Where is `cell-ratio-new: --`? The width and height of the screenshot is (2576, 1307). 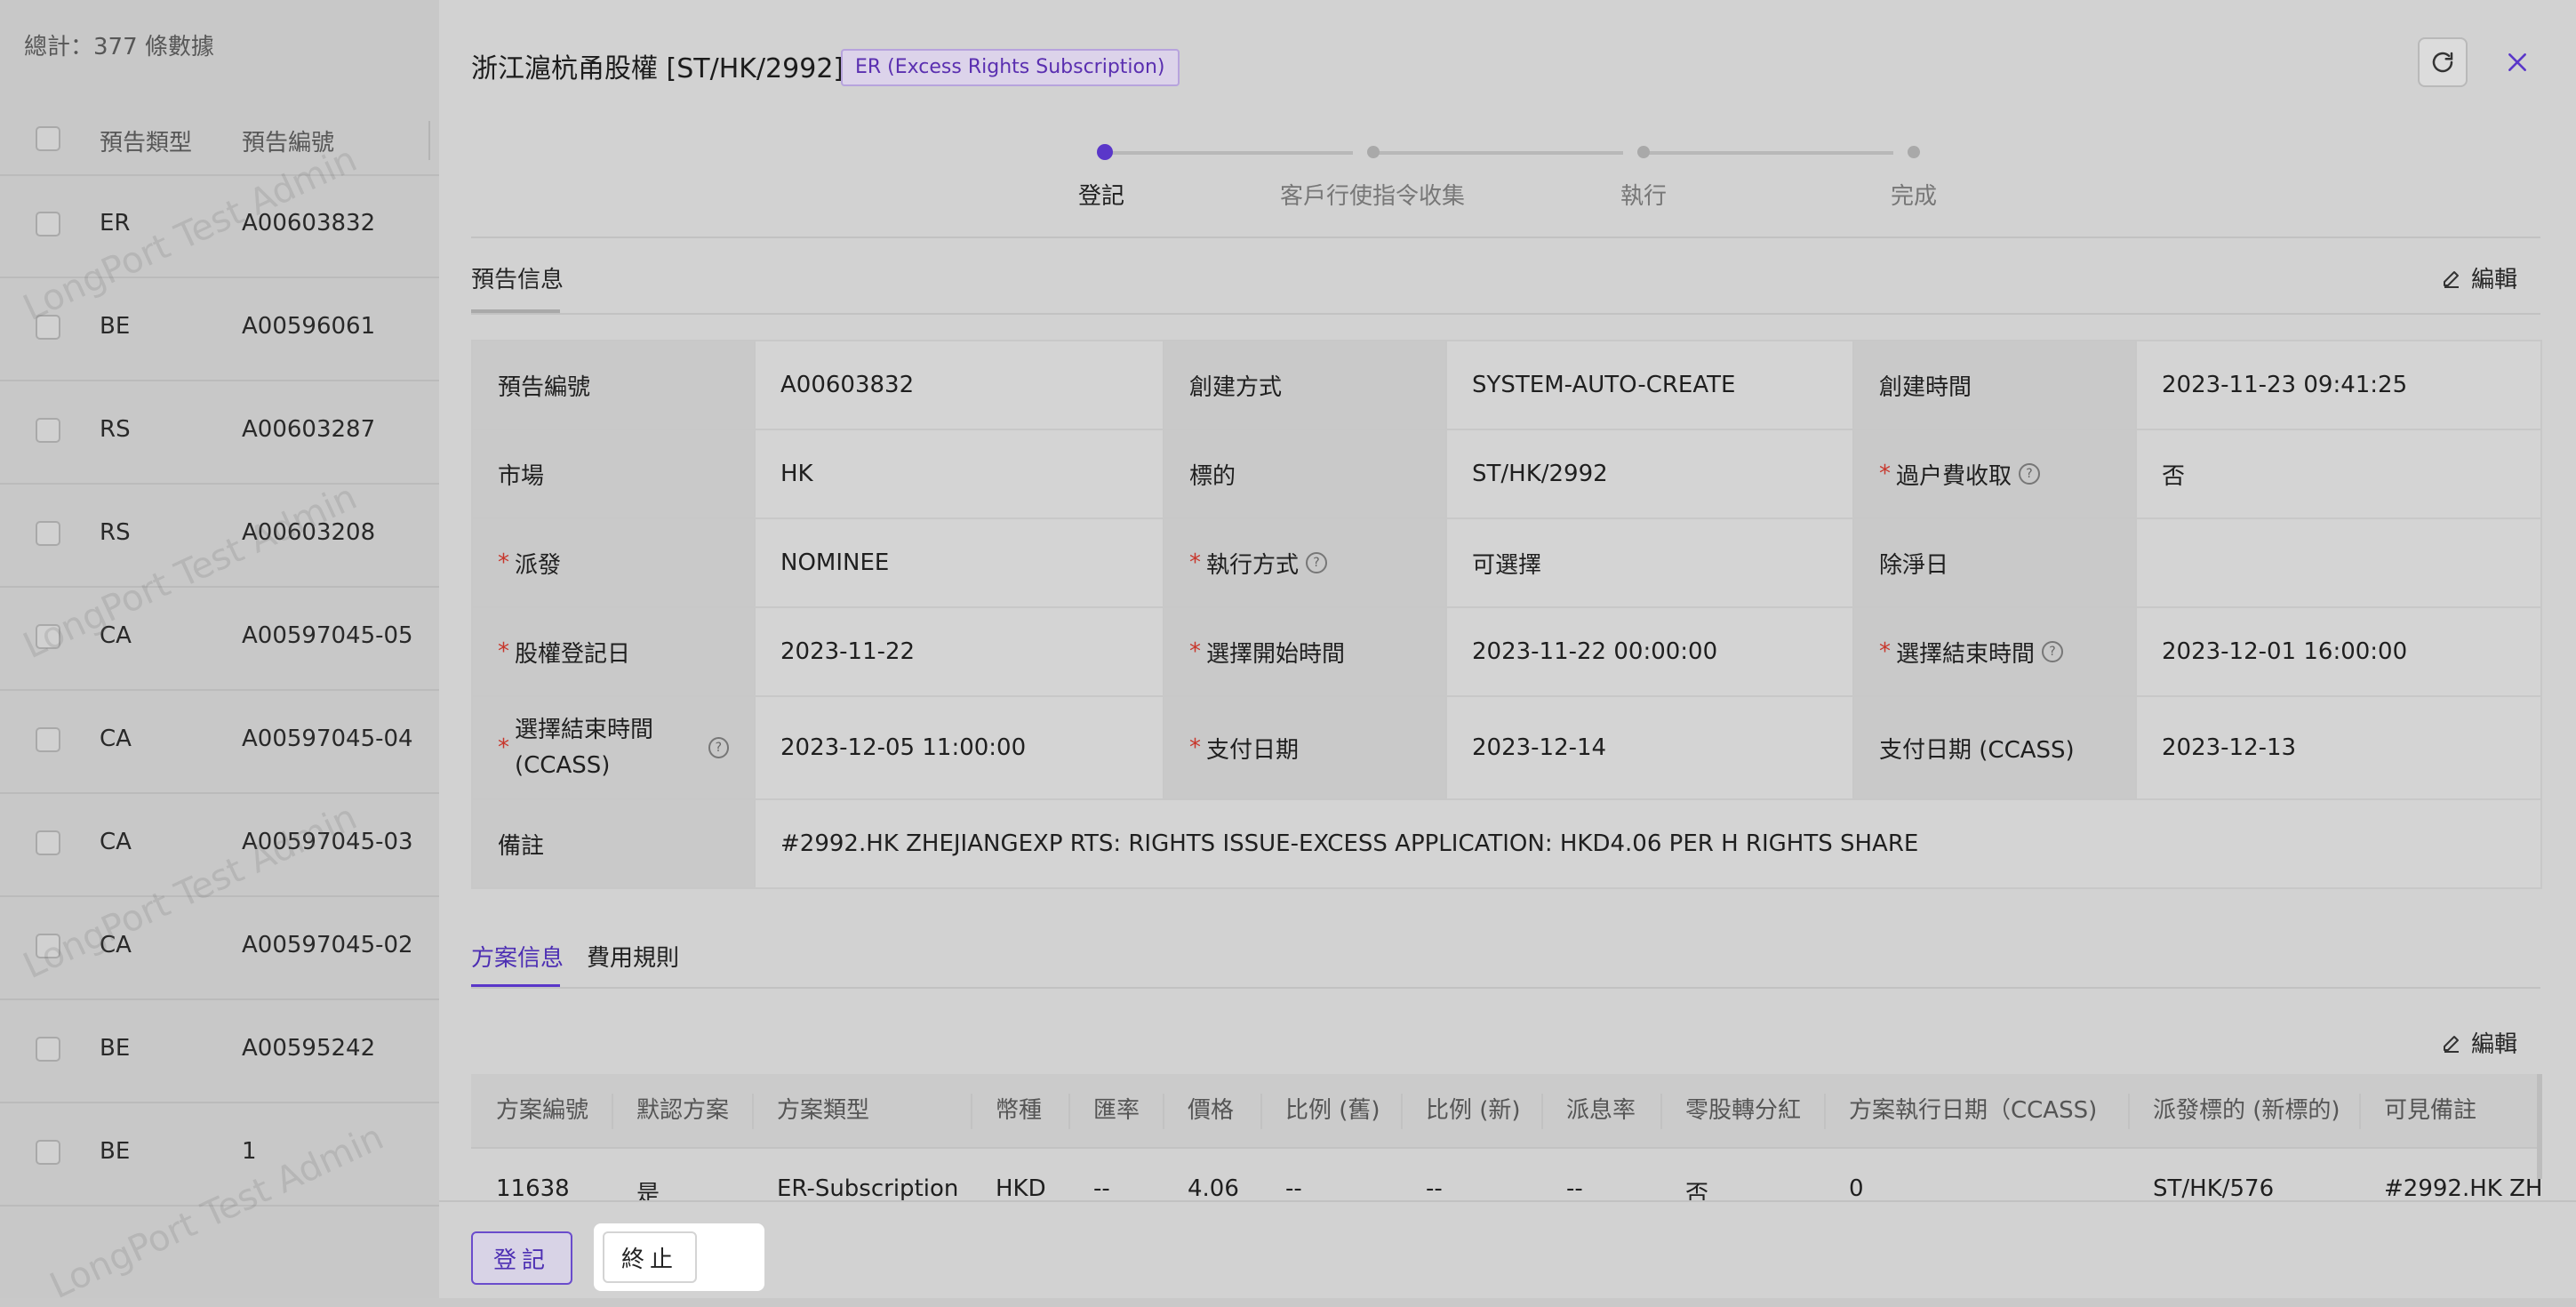 cell-ratio-new: -- is located at coordinates (1434, 1187).